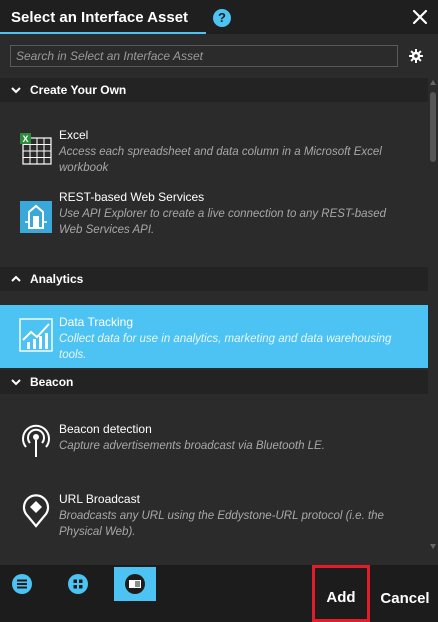 This screenshot has height=622, width=438. Describe the element at coordinates (222, 18) in the screenshot. I see `help-icon: ?` at that location.